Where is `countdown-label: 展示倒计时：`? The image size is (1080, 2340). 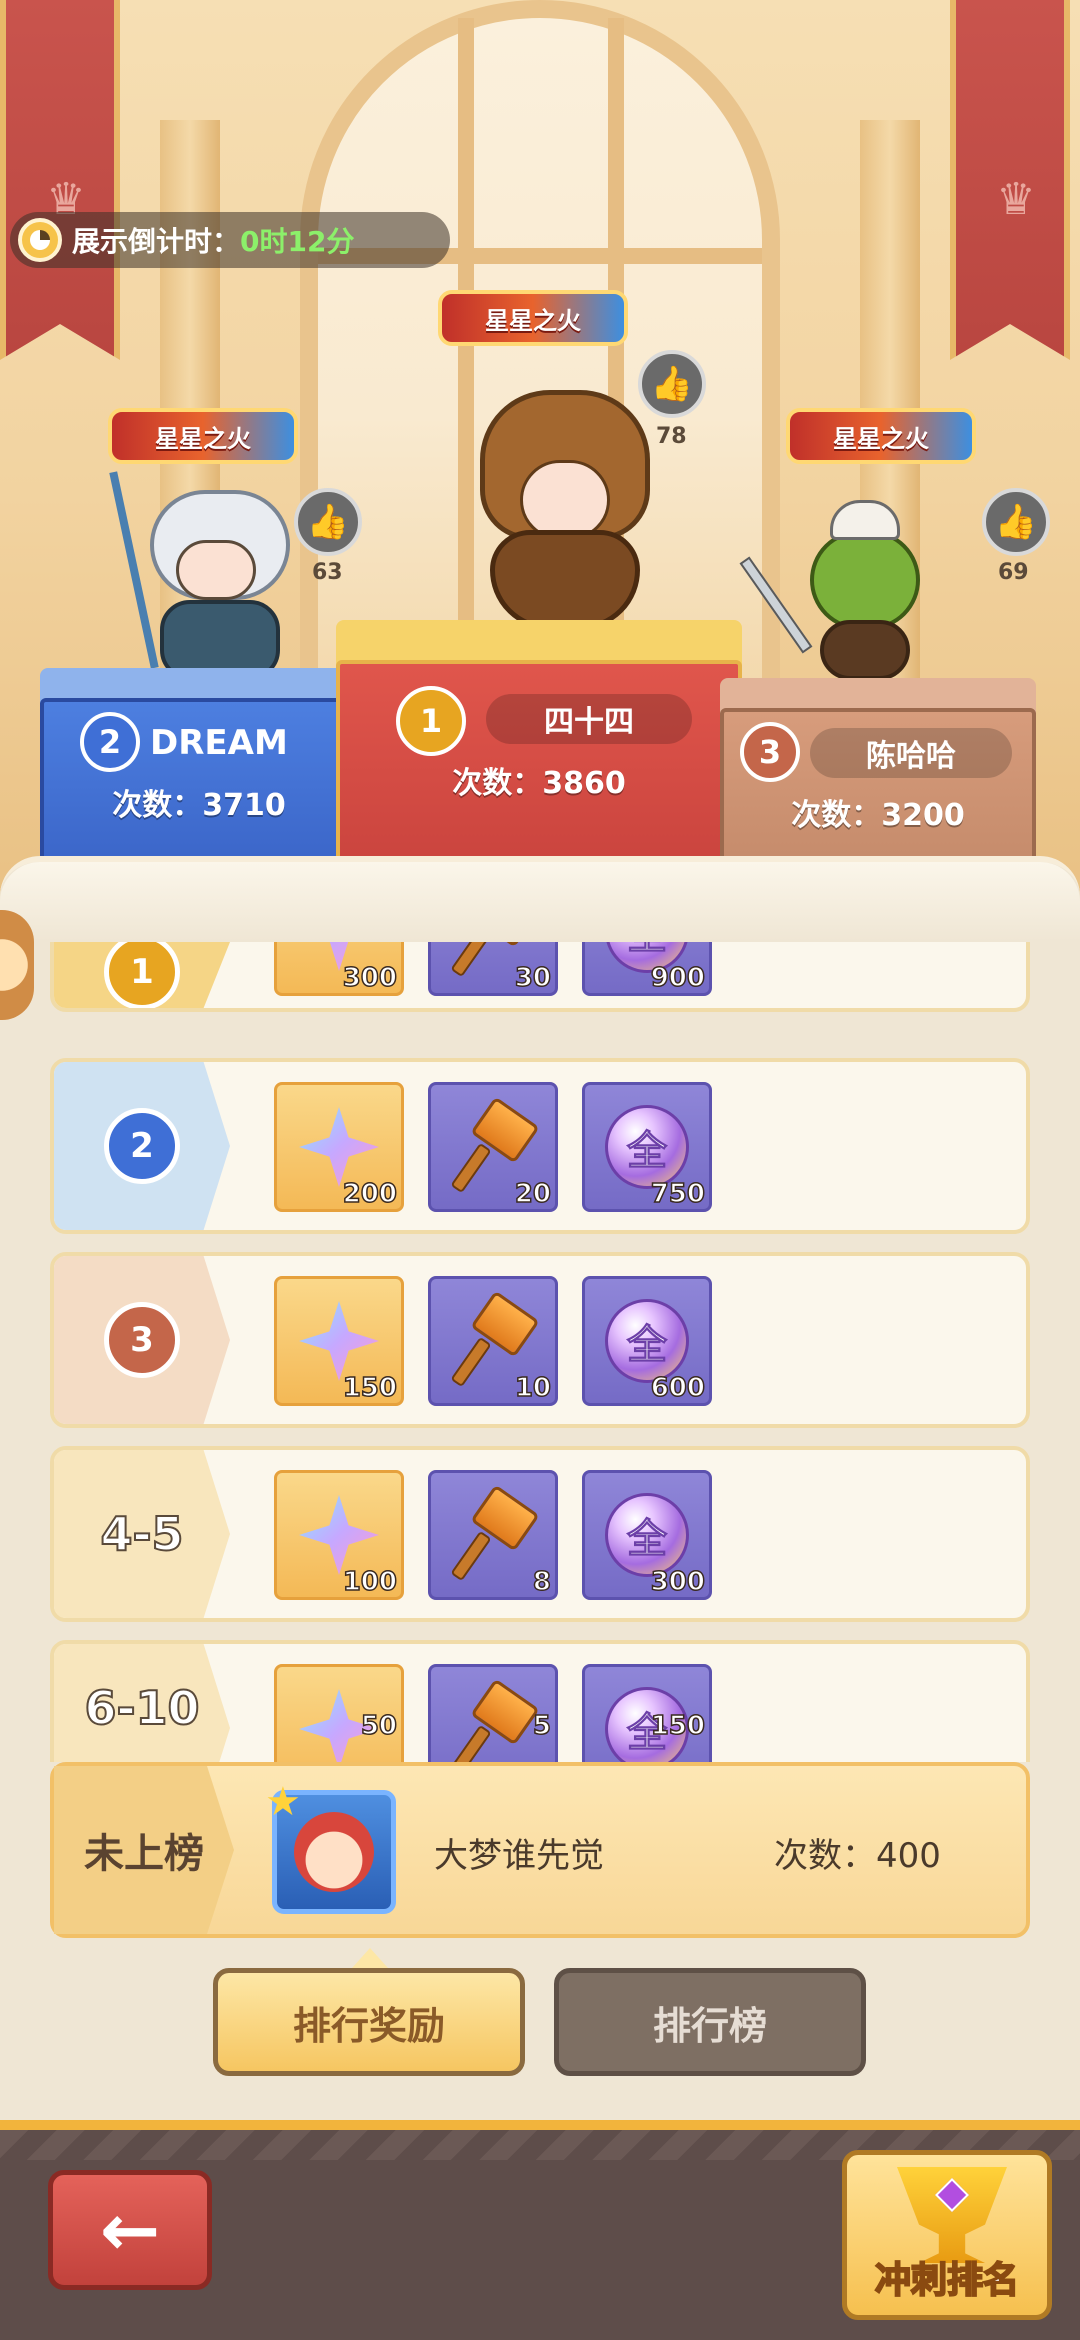 countdown-label: 展示倒计时： is located at coordinates (156, 241).